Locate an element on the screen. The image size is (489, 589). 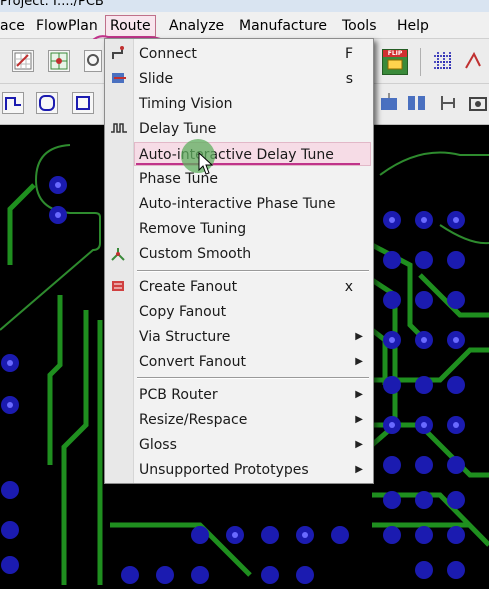
menu-tools: Tools is located at coordinates (359, 26).